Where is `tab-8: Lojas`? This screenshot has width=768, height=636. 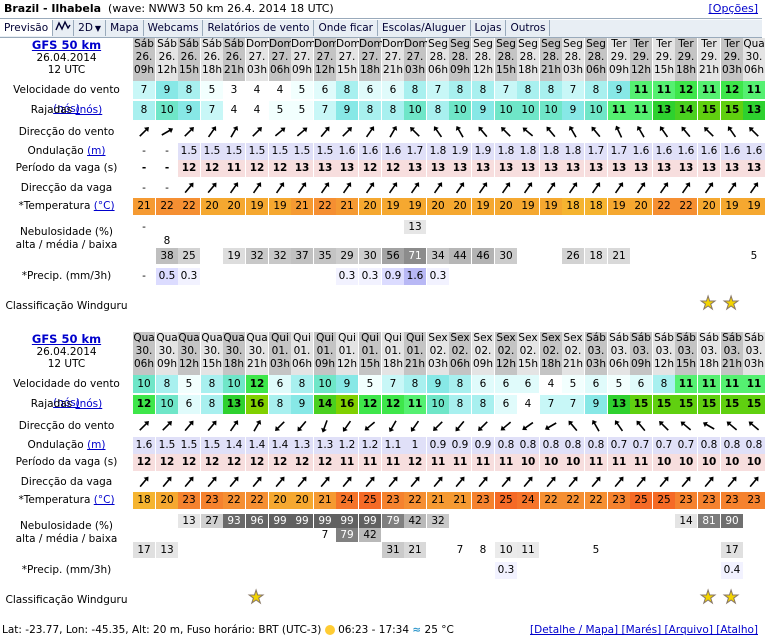
tab-8: Lojas is located at coordinates (489, 28).